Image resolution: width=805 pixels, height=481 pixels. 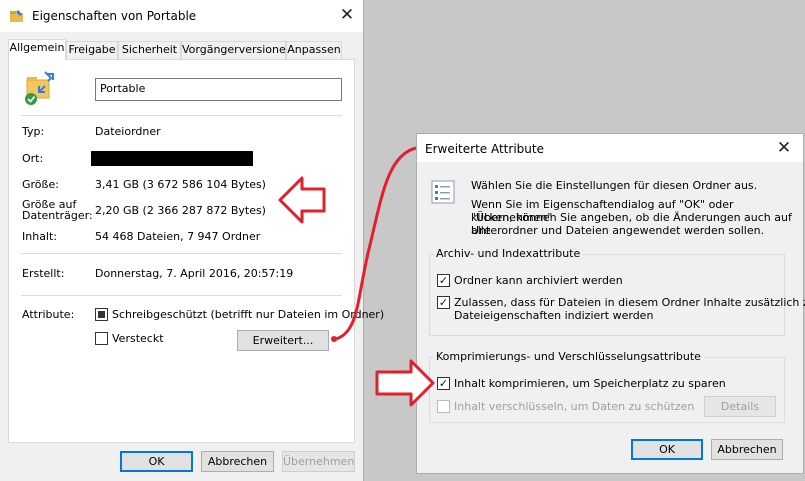 What do you see at coordinates (484, 149) in the screenshot?
I see `dialog-title: Erweiterte Attribute` at bounding box center [484, 149].